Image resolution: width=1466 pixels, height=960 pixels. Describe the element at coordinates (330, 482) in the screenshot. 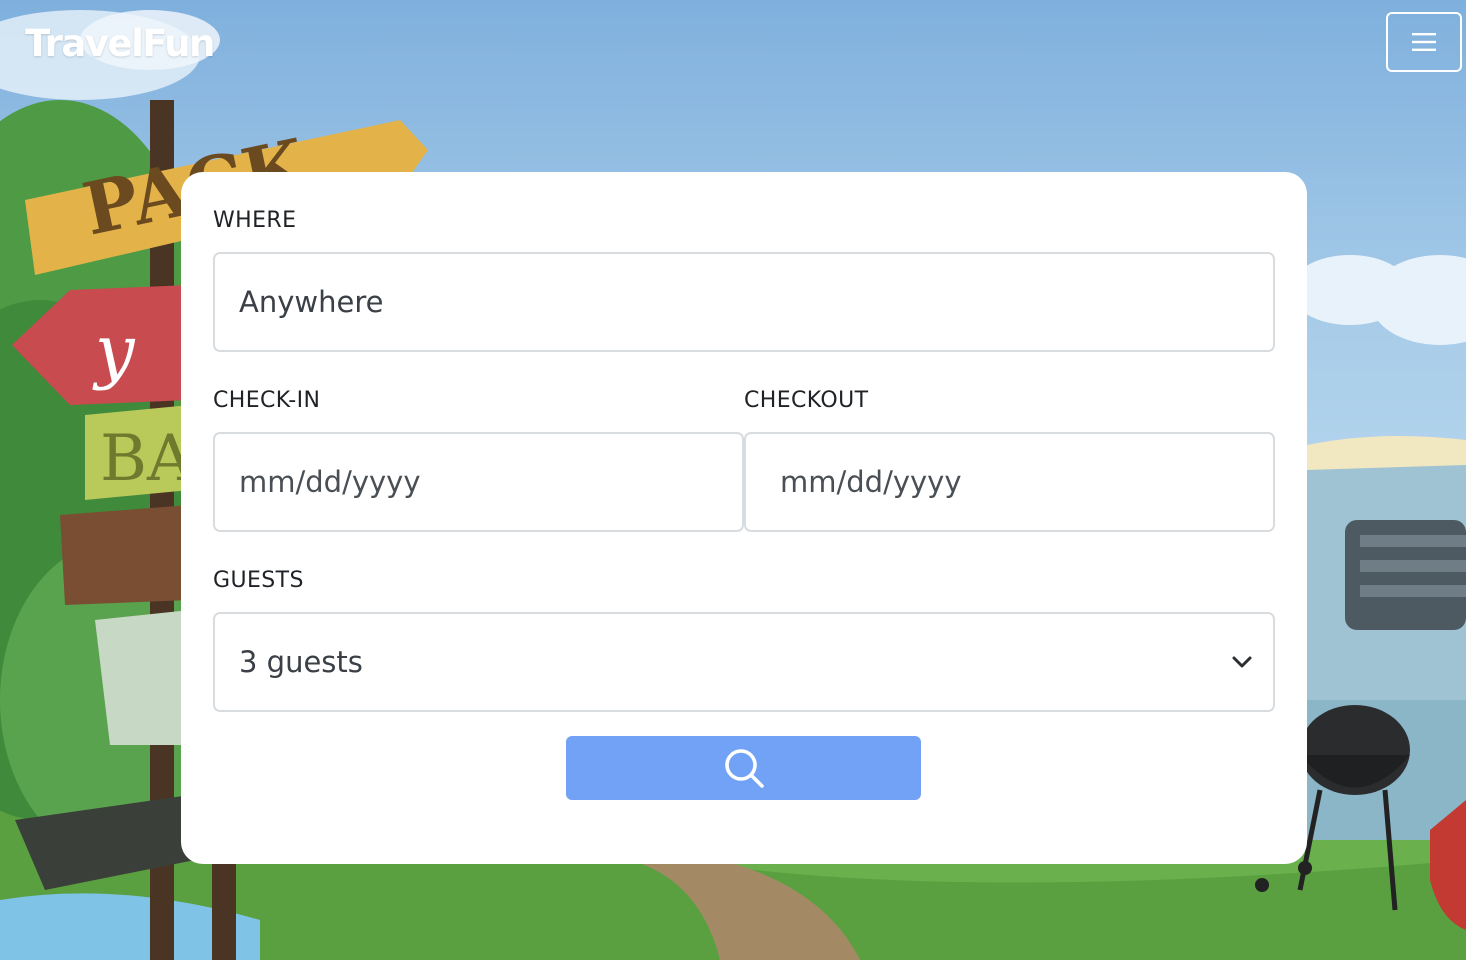

I see `check-in-placeholder: mm/dd/yyyy` at that location.